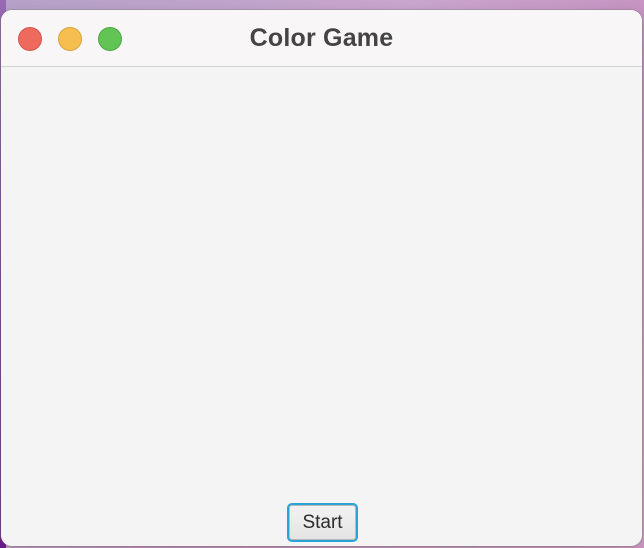 The image size is (644, 548). Describe the element at coordinates (322, 522) in the screenshot. I see `start-button: Start` at that location.